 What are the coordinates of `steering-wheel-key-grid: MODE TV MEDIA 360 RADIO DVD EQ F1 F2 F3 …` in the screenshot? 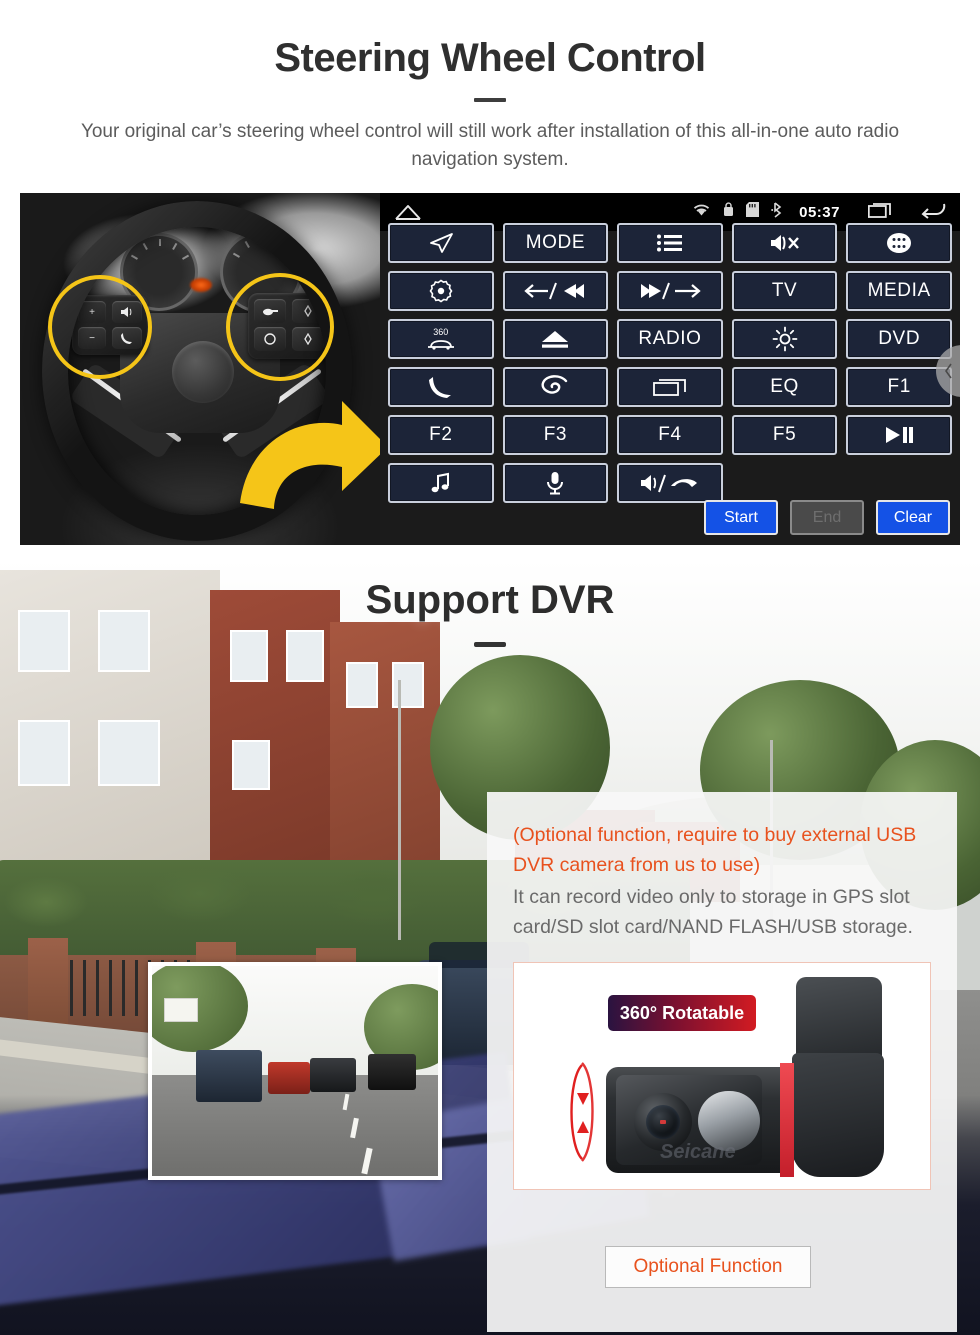 It's located at (670, 363).